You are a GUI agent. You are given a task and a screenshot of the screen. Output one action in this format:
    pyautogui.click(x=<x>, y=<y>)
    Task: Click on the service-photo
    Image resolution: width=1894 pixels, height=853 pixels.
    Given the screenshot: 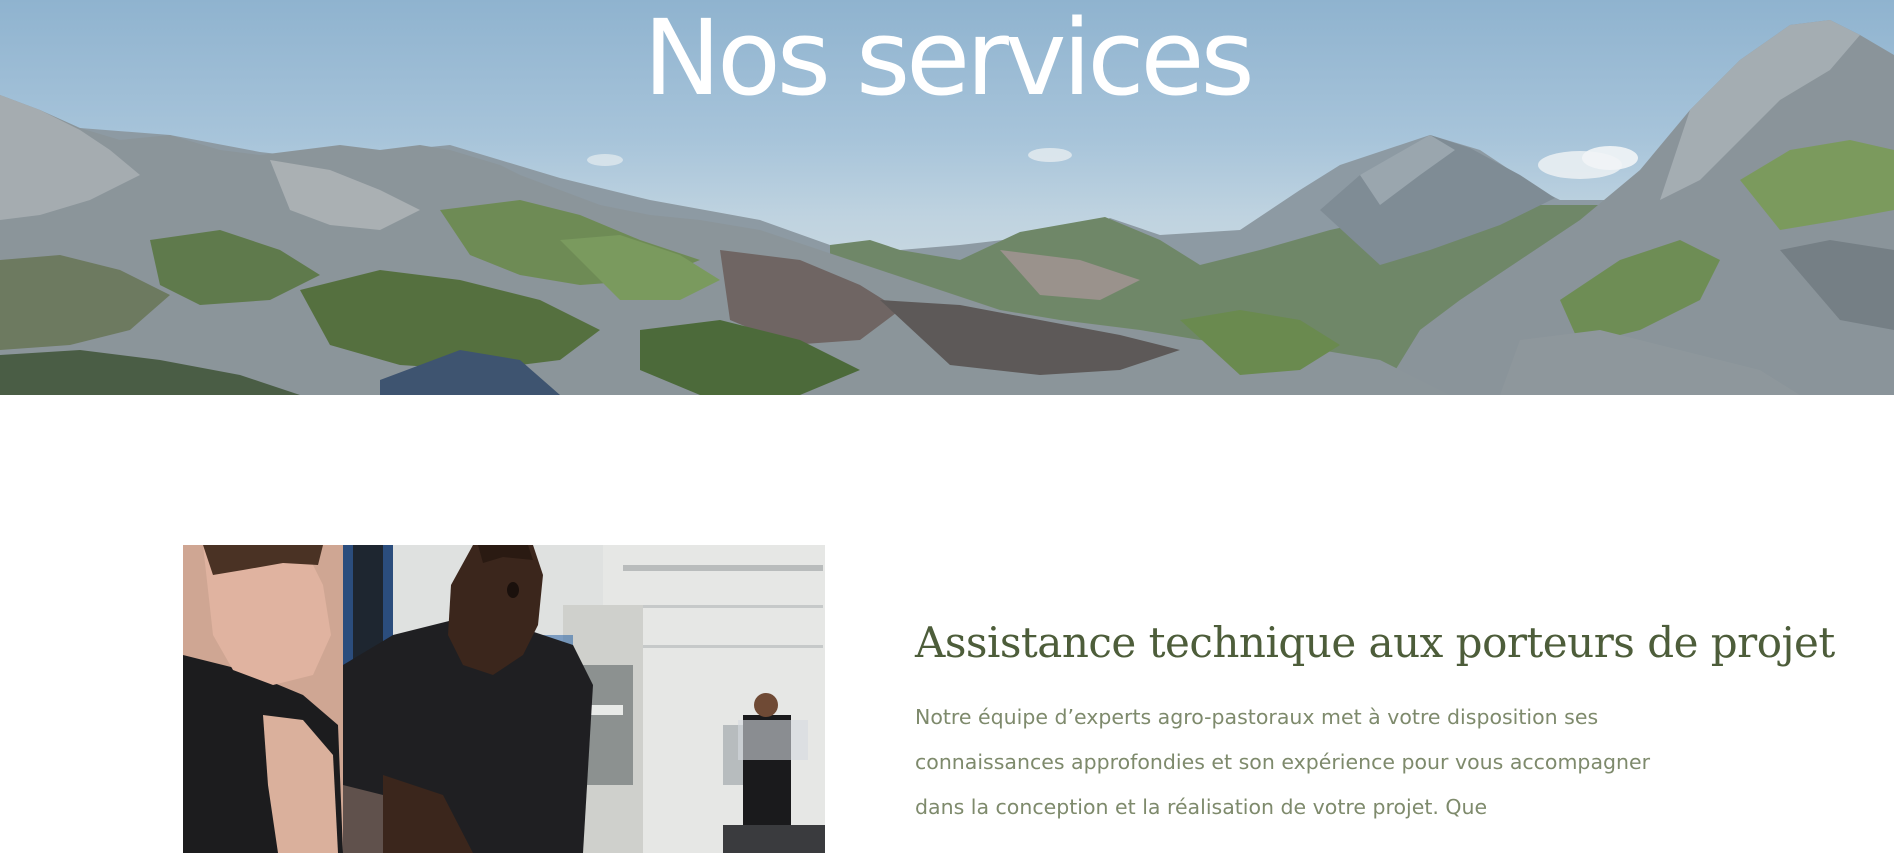 What is the action you would take?
    pyautogui.click(x=504, y=699)
    